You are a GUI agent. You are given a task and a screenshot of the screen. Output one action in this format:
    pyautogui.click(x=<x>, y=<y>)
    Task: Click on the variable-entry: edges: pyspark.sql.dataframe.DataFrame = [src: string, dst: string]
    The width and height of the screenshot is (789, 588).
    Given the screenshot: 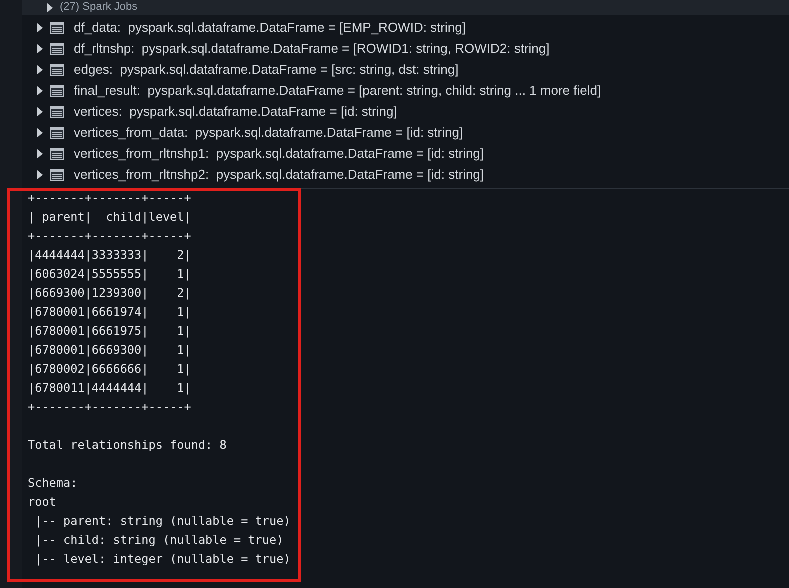 What is the action you would take?
    pyautogui.click(x=266, y=69)
    